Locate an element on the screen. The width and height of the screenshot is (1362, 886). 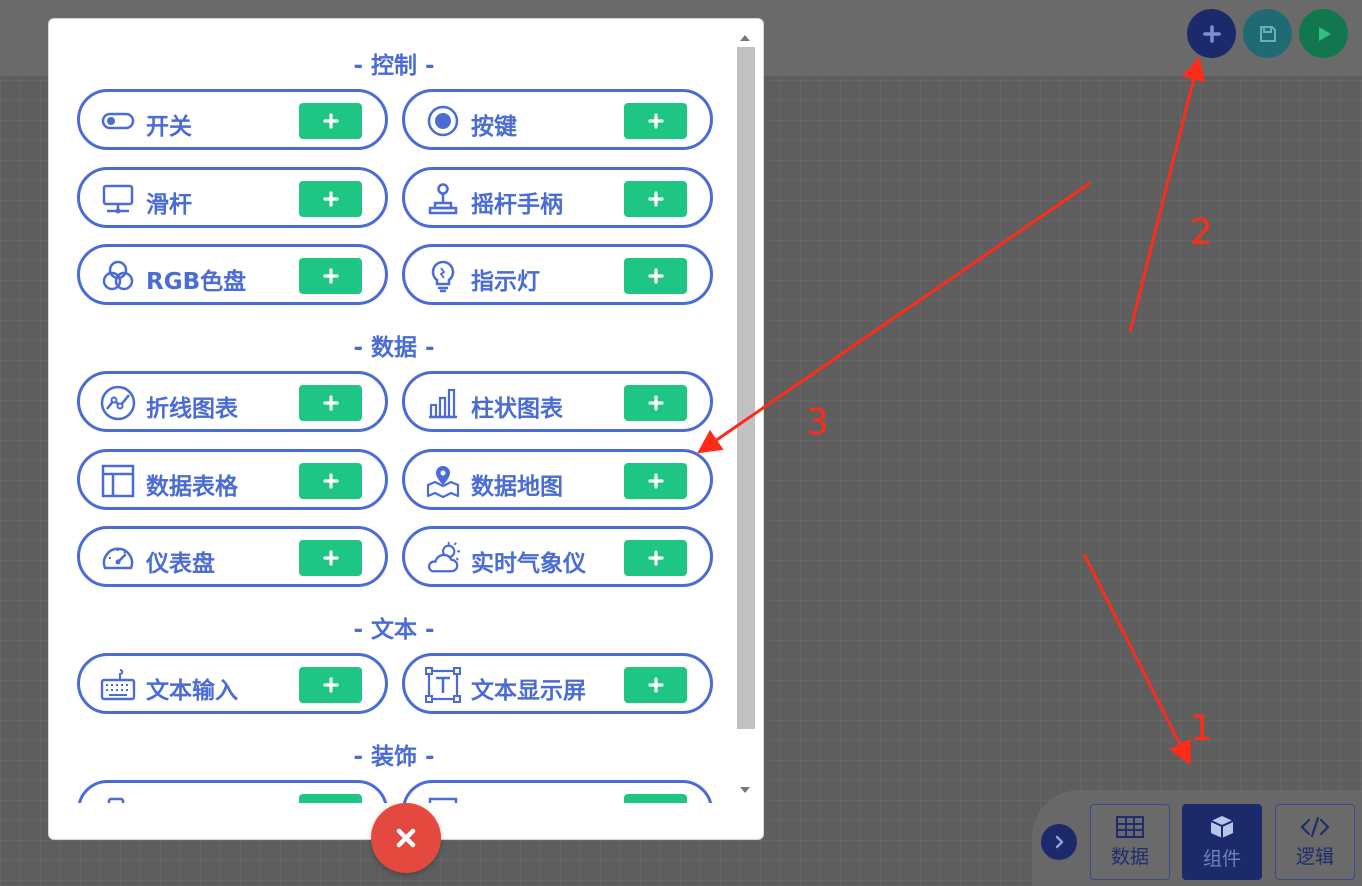
toggle-icon is located at coordinates (118, 121).